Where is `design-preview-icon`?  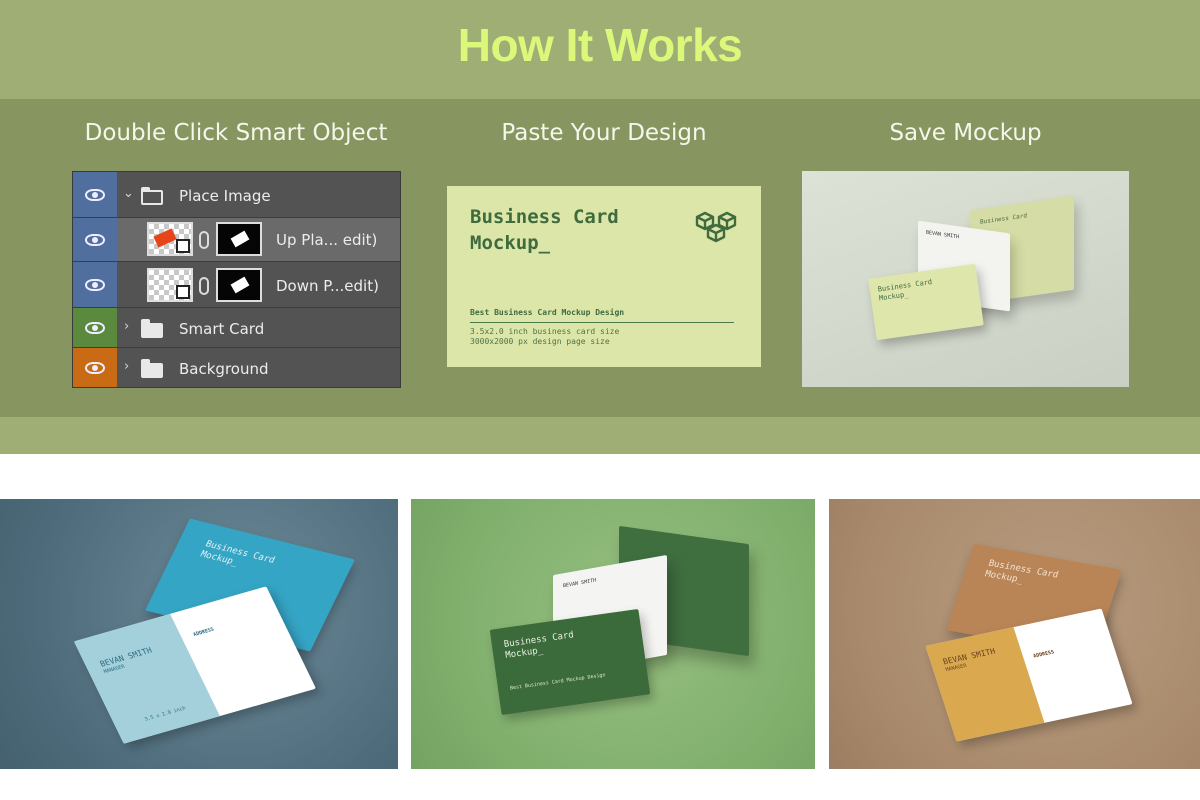
design-preview-icon is located at coordinates (165, 238).